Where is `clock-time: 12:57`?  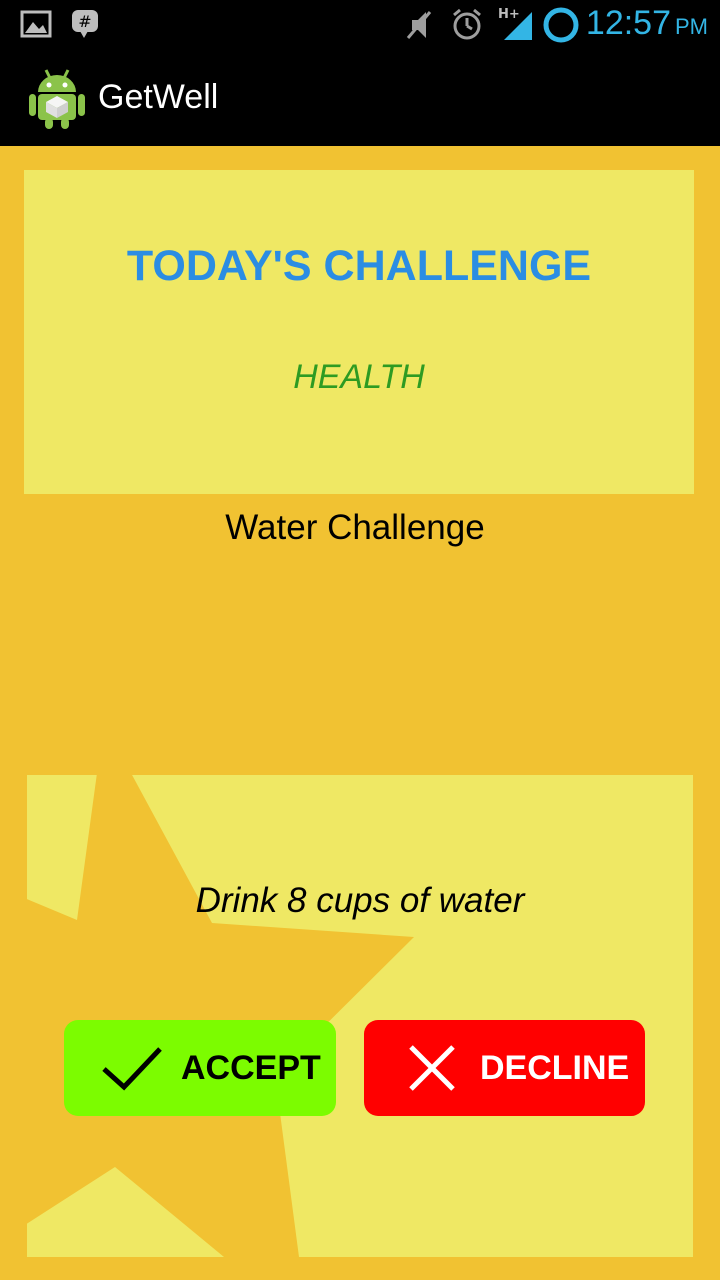 clock-time: 12:57 is located at coordinates (628, 23).